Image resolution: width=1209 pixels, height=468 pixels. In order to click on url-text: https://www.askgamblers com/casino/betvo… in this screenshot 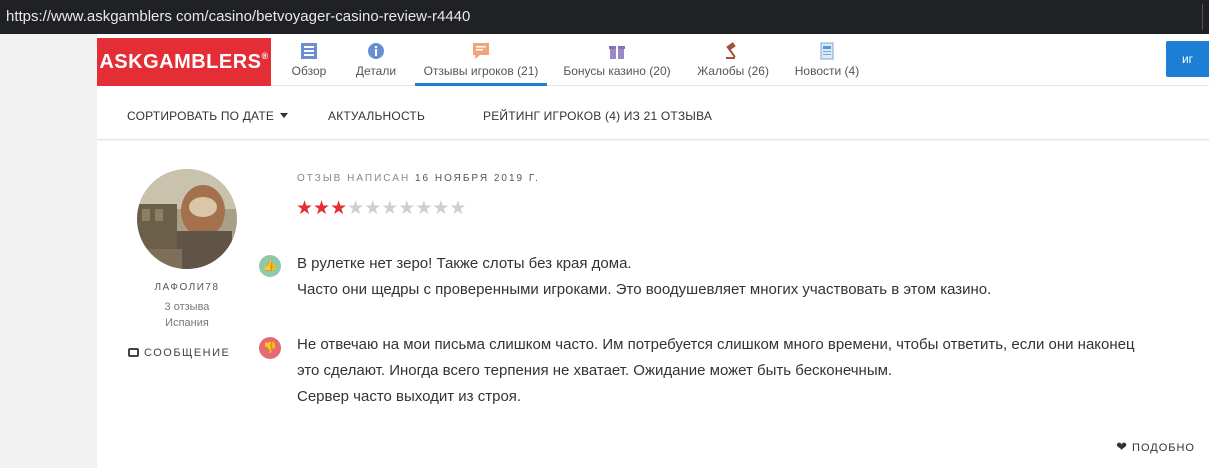, I will do `click(238, 16)`.